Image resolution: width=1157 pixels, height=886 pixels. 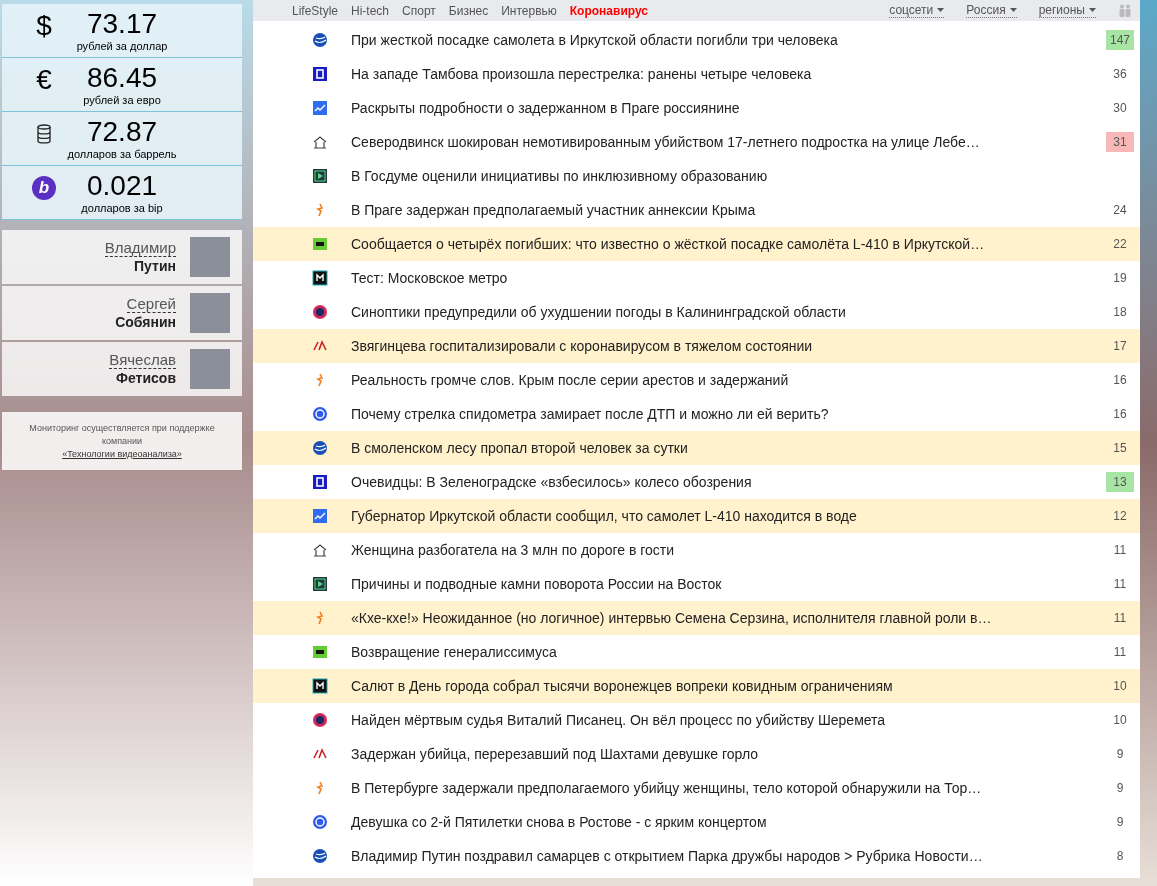 What do you see at coordinates (696, 448) in the screenshot?
I see `news-row: В смоленском лесу пропал второй человек за сутки 15` at bounding box center [696, 448].